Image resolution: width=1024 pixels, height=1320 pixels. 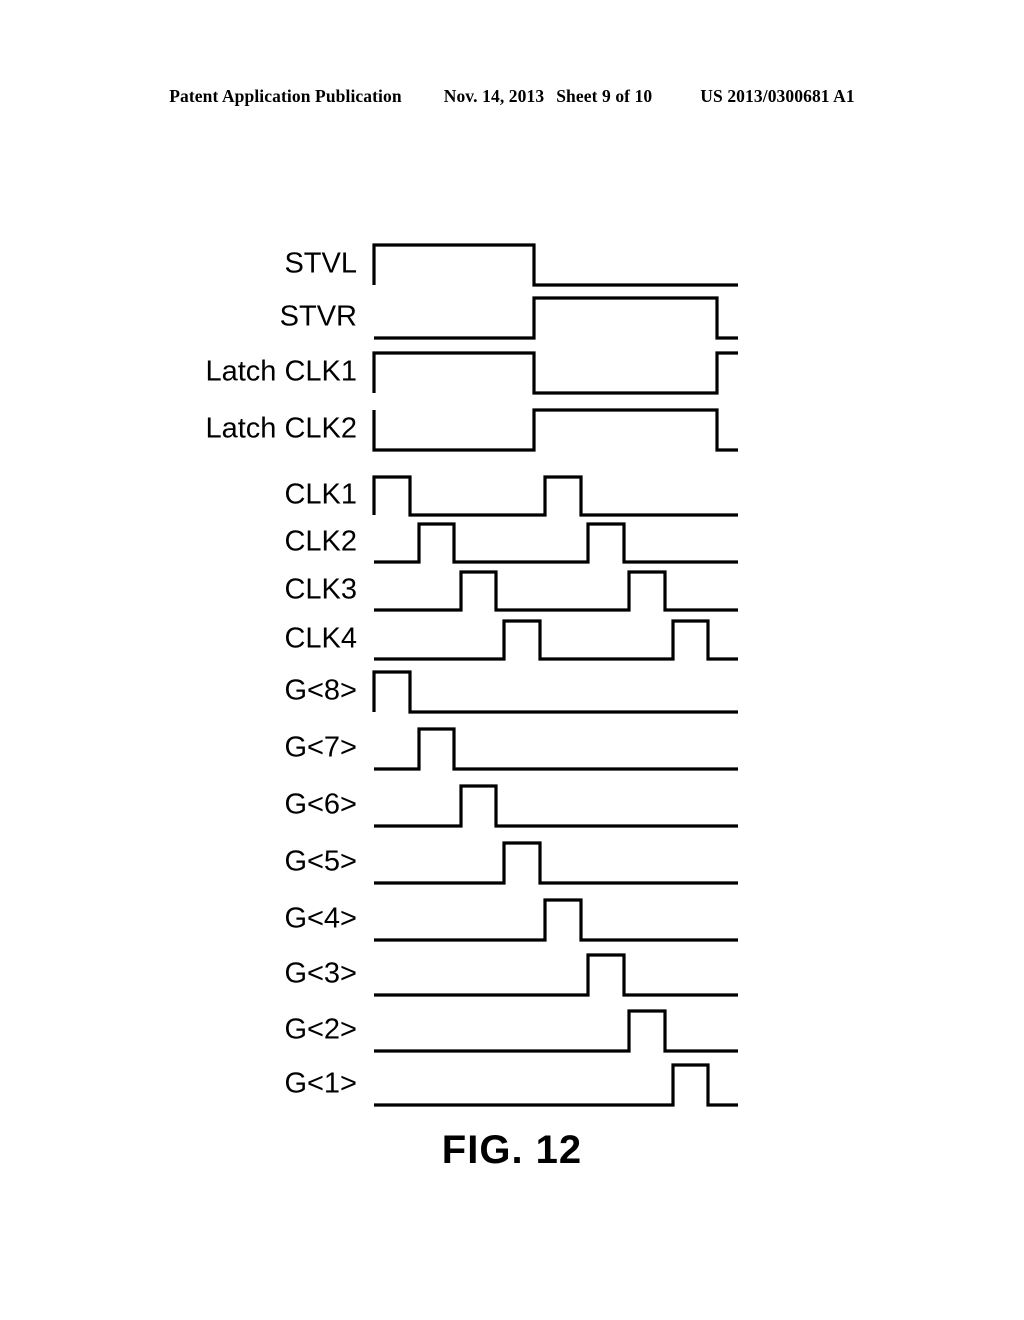 I want to click on waveform-label-g2: G<2>, so click(x=320, y=1030).